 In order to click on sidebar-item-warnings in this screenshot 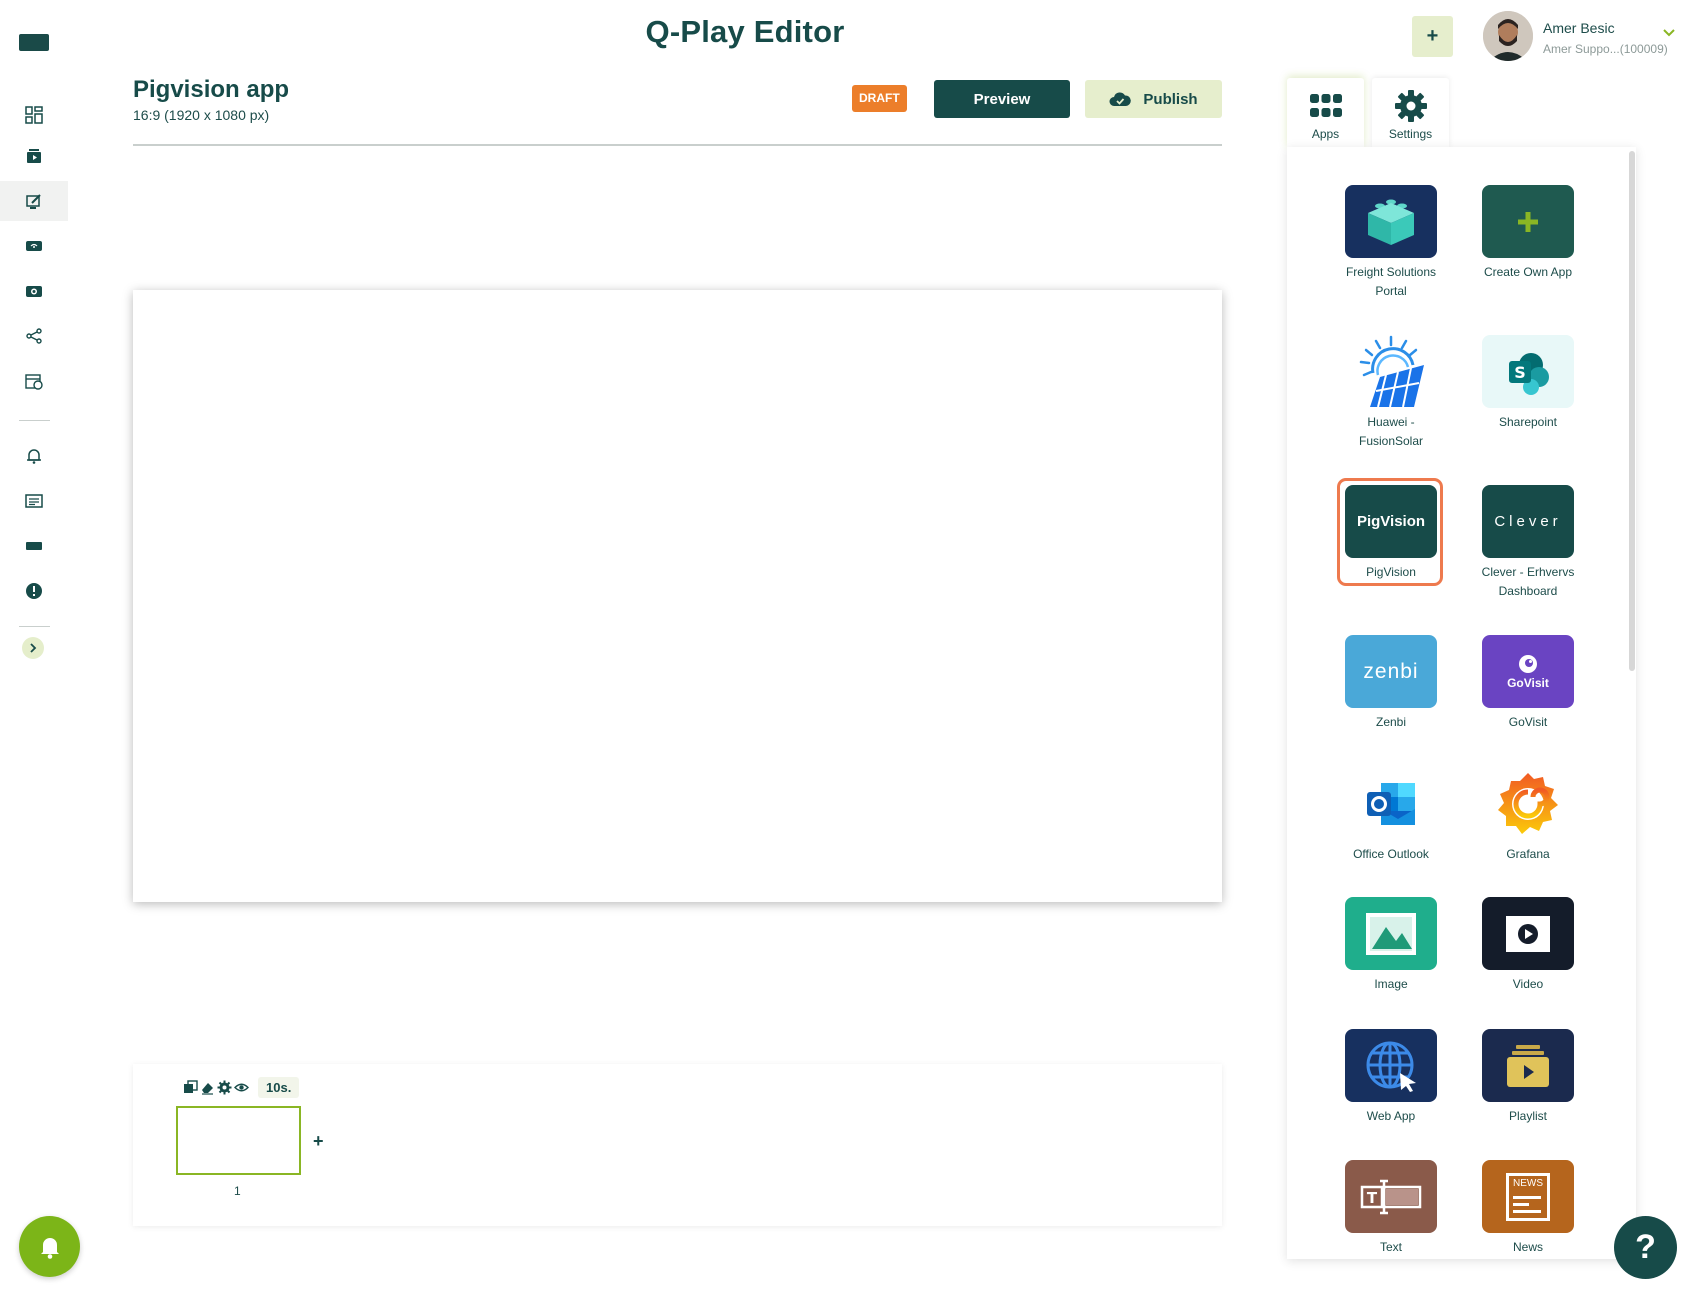, I will do `click(34, 591)`.